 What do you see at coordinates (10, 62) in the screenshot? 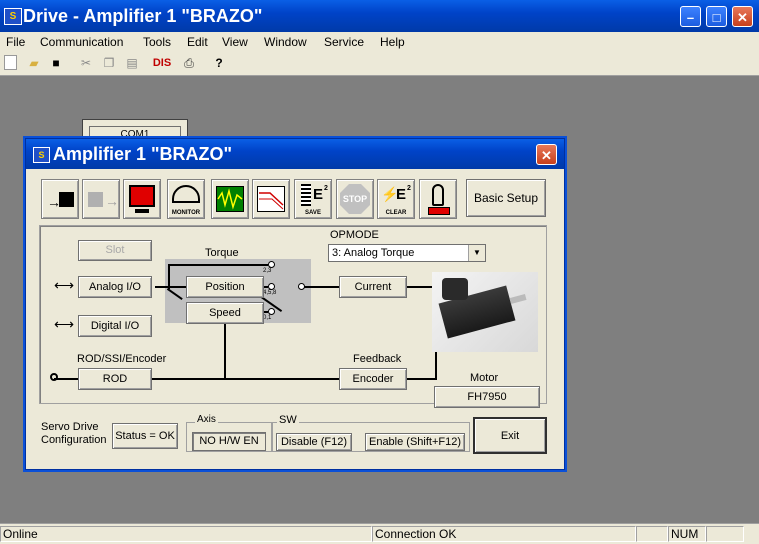
I see `new-file-icon` at bounding box center [10, 62].